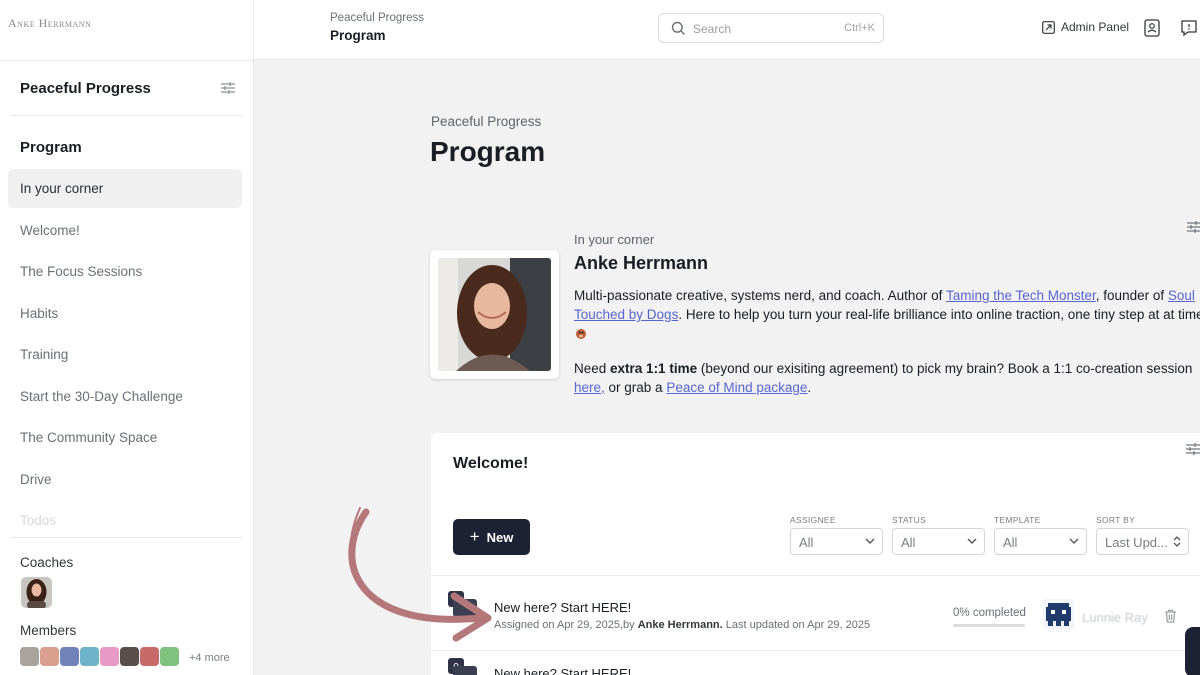 Image resolution: width=1200 pixels, height=675 pixels. Describe the element at coordinates (463, 666) in the screenshot. I see `task-stack-icon: 0` at that location.